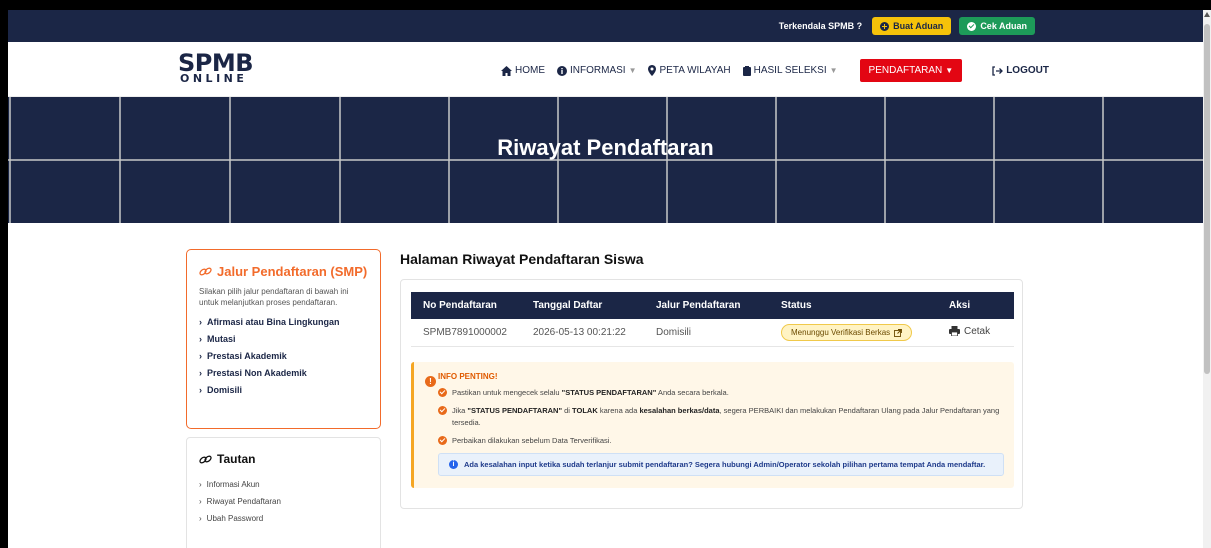 This screenshot has width=1211, height=548. Describe the element at coordinates (689, 70) in the screenshot. I see `nav-peta-wilayah: PETA WILAYAH` at that location.